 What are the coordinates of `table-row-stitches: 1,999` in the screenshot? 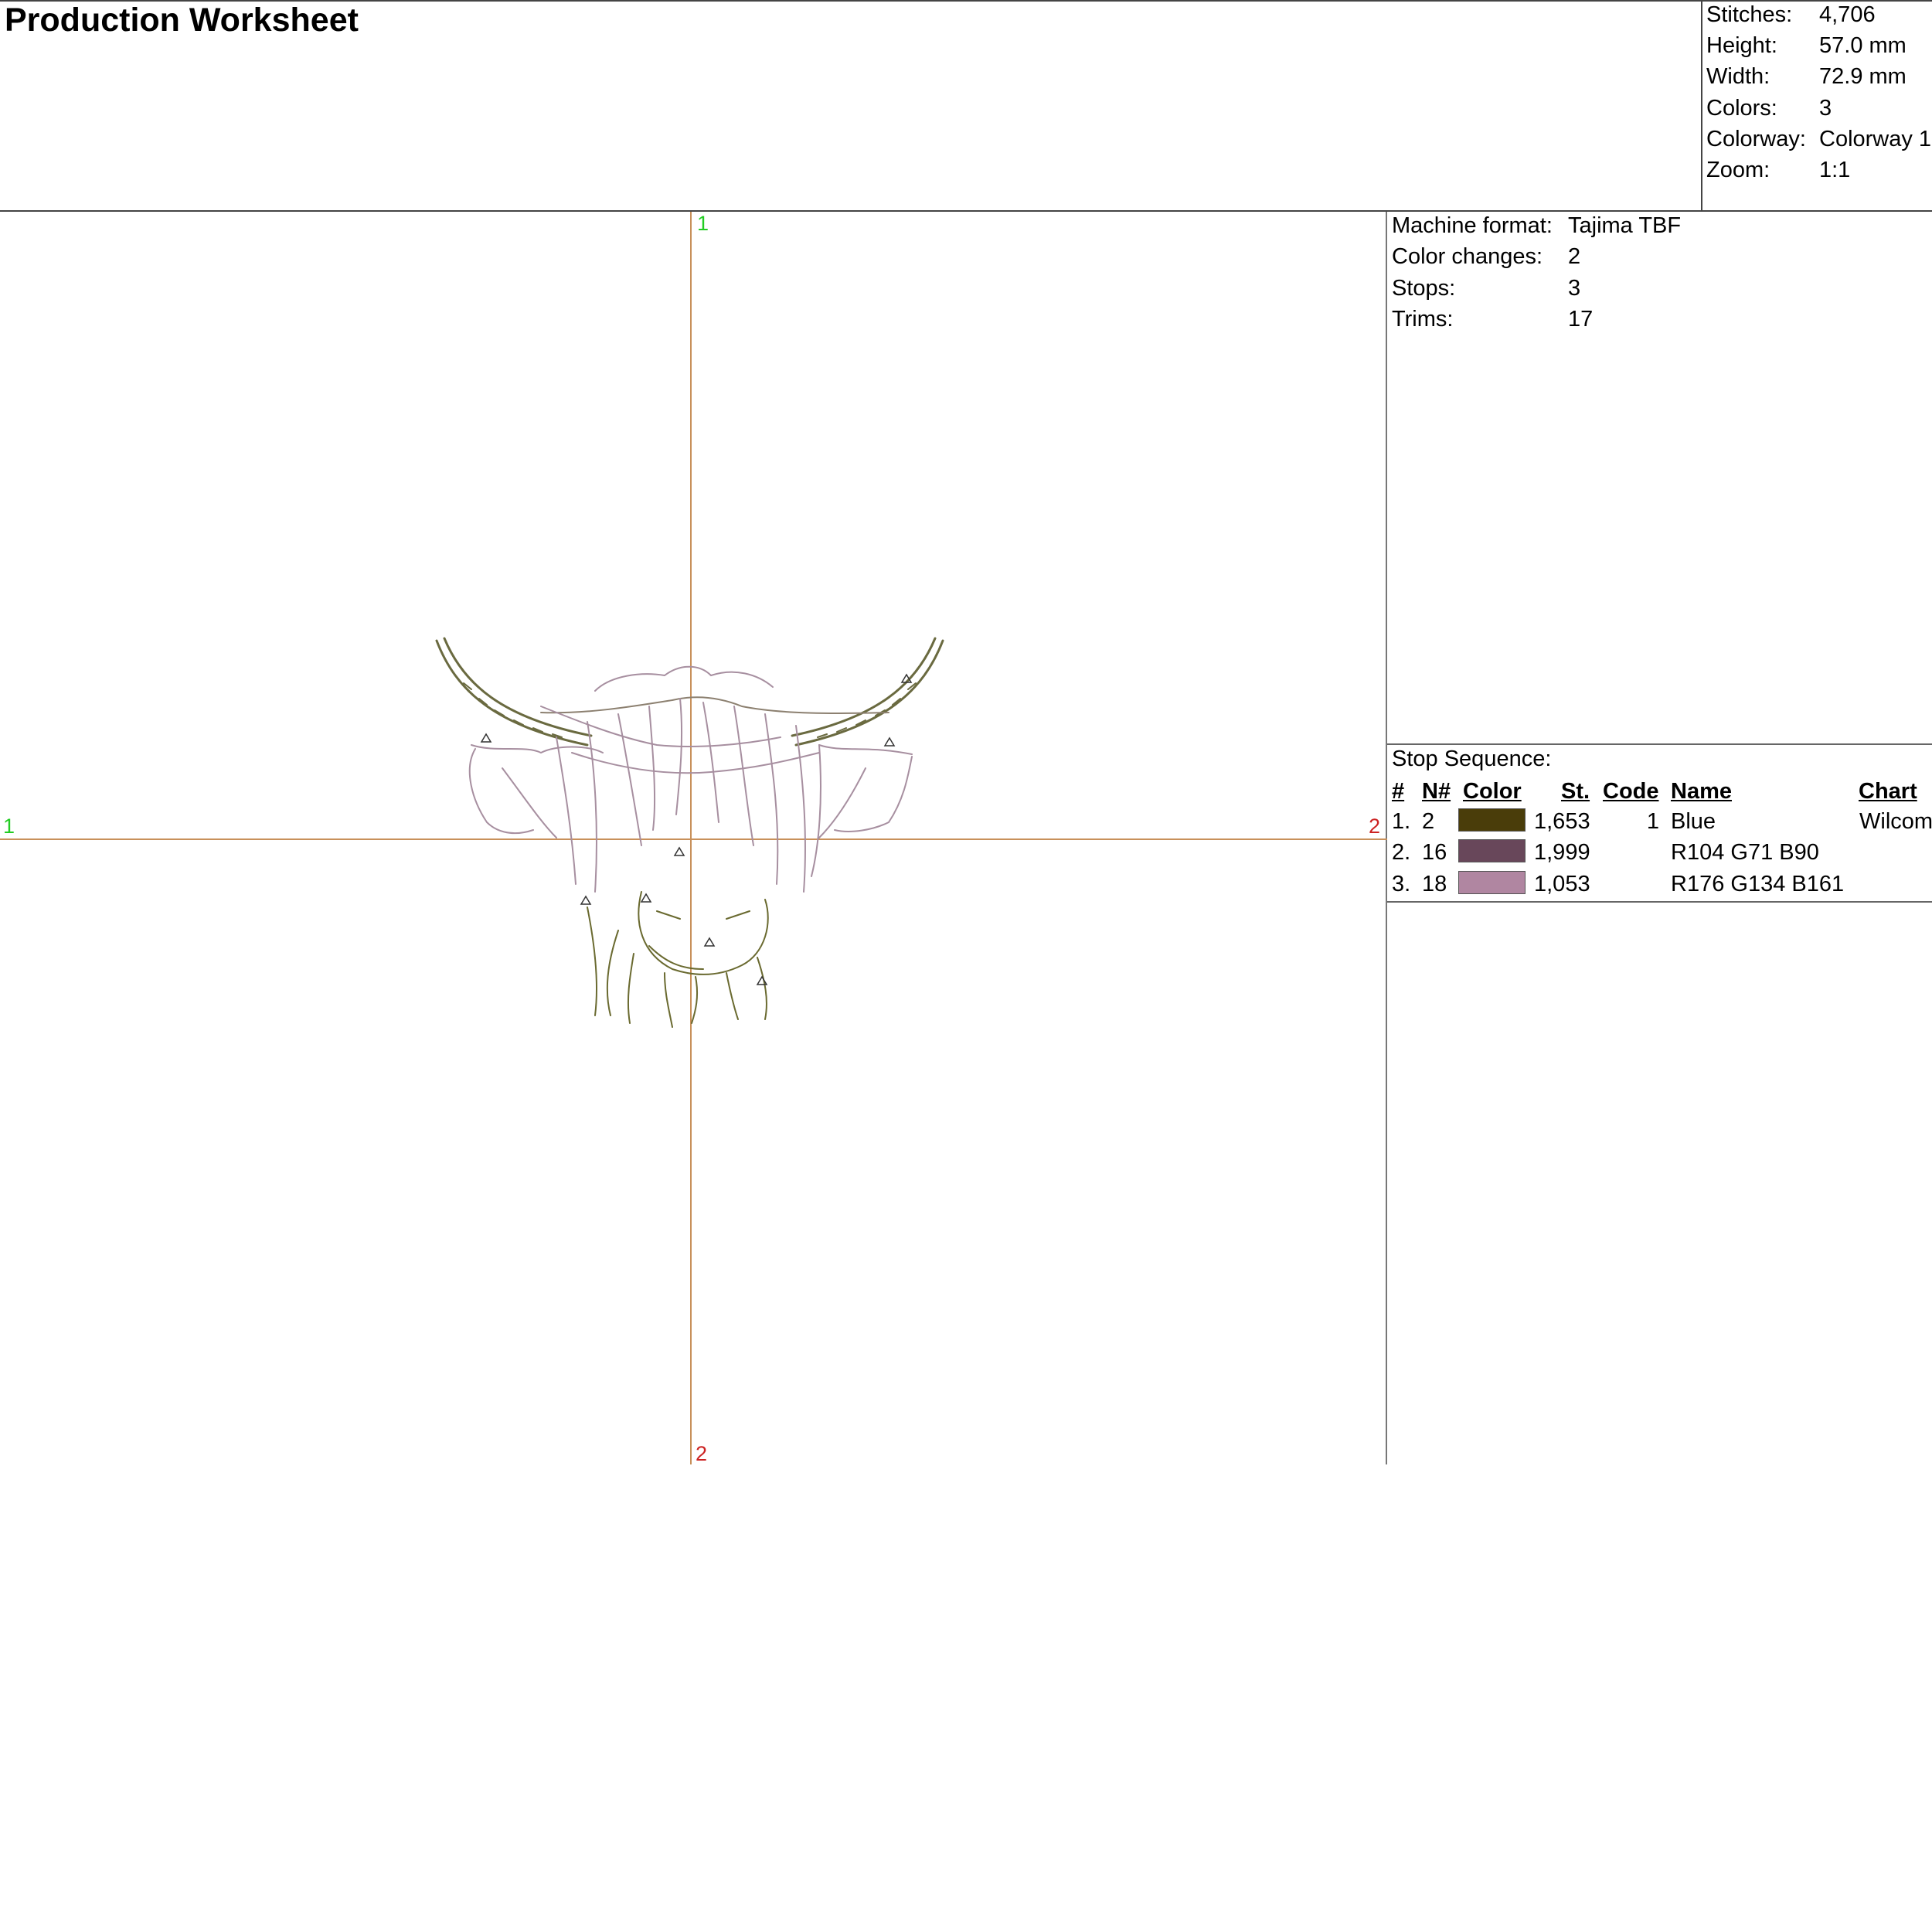 It's located at (1562, 852).